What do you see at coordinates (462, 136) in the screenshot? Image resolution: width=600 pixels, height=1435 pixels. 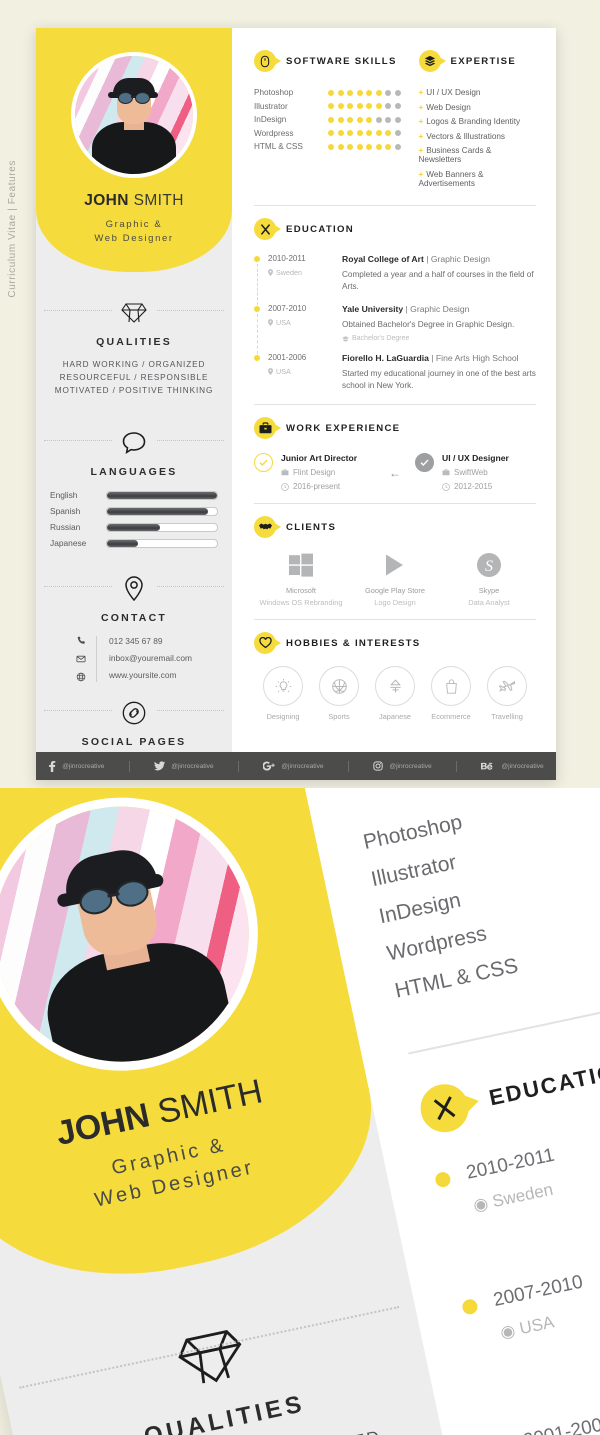 I see `expertise-item: + Vectors & Illustrations` at bounding box center [462, 136].